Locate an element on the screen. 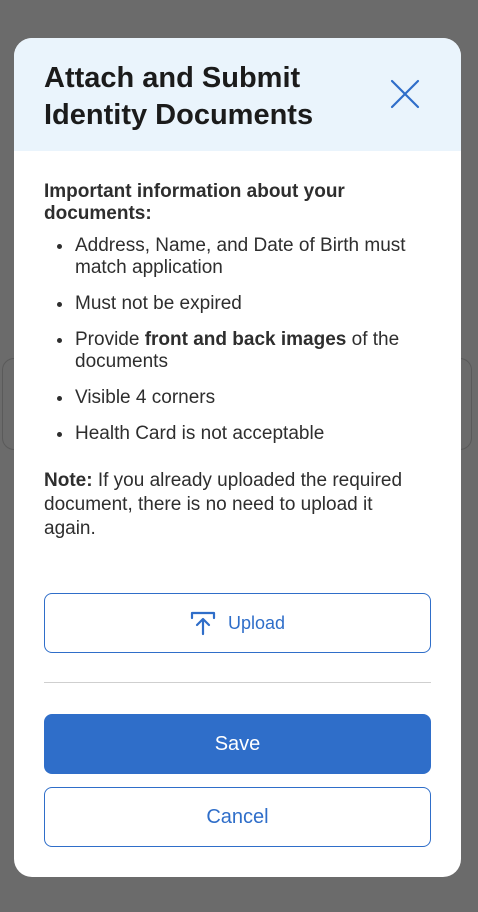 The height and width of the screenshot is (912, 478). list-item: Health Card is not acceptable is located at coordinates (237, 434).